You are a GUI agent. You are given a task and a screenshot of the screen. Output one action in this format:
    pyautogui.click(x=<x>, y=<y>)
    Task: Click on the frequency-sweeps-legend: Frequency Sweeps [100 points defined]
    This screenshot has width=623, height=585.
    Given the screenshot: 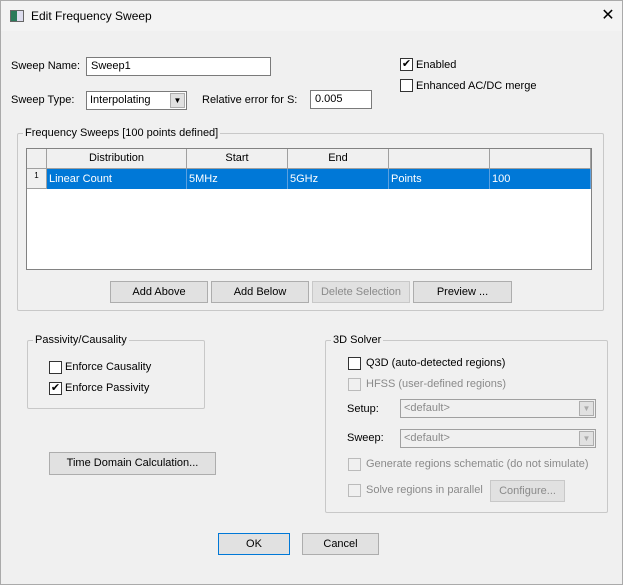 What is the action you would take?
    pyautogui.click(x=122, y=133)
    